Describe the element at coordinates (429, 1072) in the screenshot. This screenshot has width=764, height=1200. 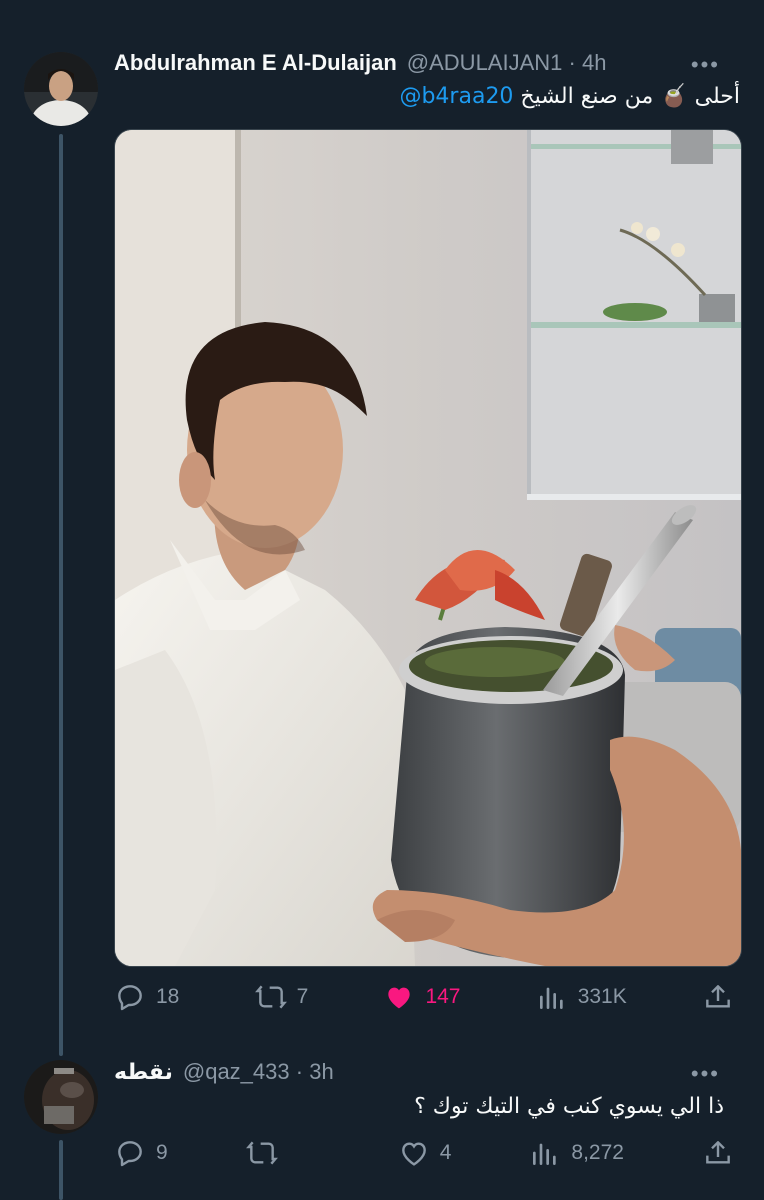
I see `tweet-header: نقطه @qaz_433 · 3h •••` at that location.